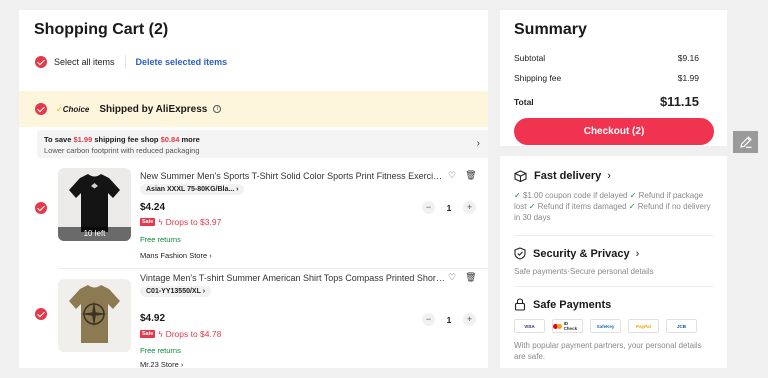 The height and width of the screenshot is (378, 768). What do you see at coordinates (581, 253) in the screenshot?
I see `security-title: Security & Privacy` at bounding box center [581, 253].